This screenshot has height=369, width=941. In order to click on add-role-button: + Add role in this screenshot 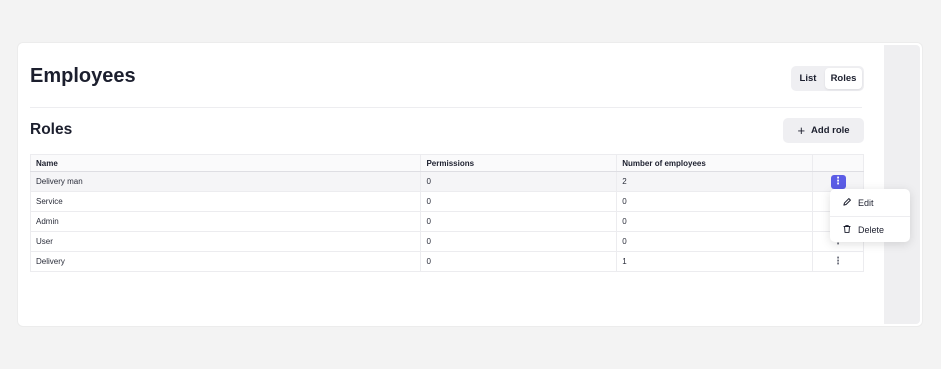, I will do `click(823, 130)`.